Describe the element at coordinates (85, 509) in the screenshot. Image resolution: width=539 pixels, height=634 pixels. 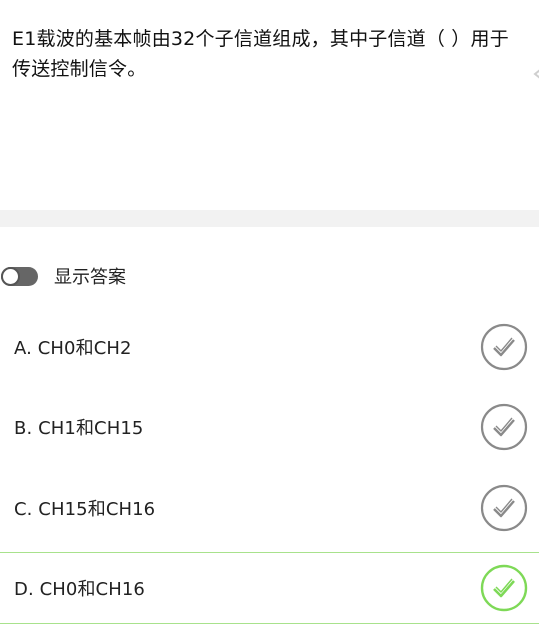
I see `option-c-text: C. CH15和CH16` at that location.